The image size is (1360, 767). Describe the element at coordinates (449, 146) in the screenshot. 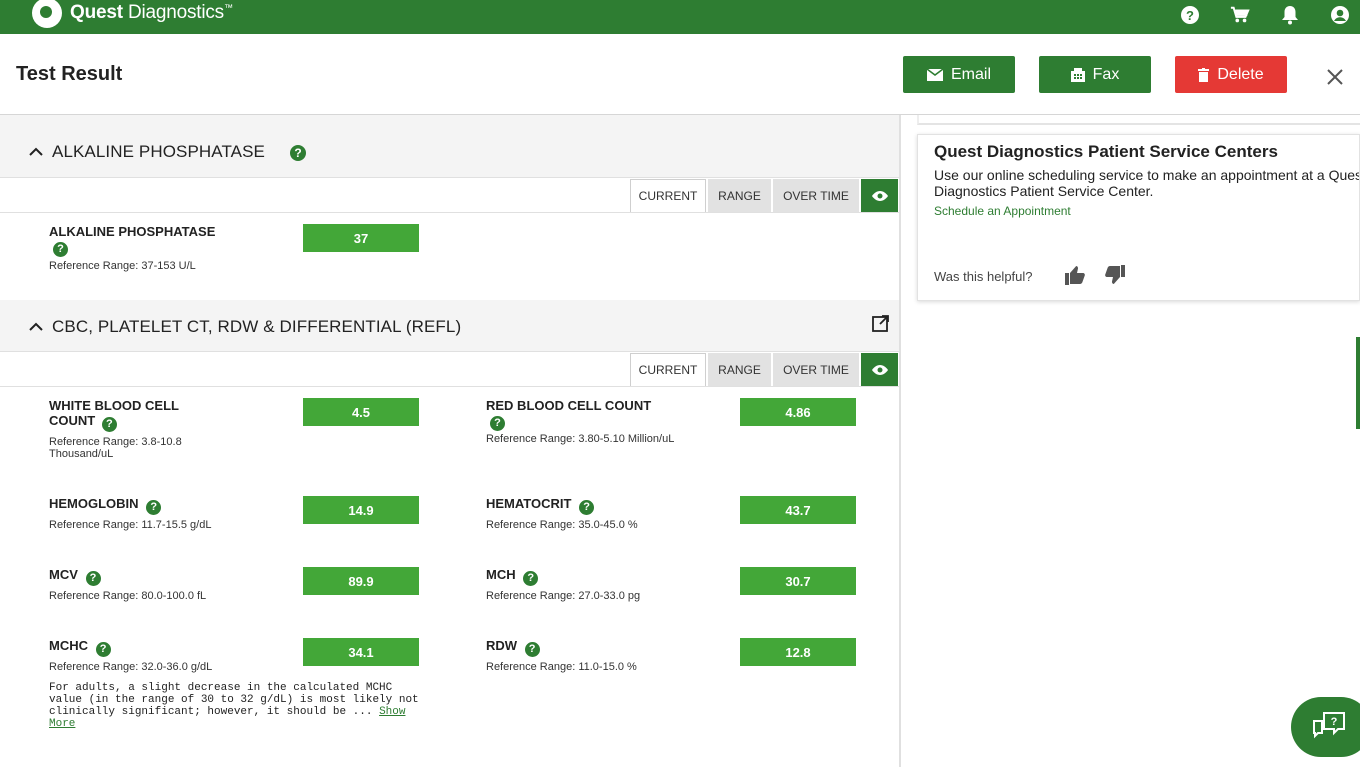

I see `section-header-alkaline-phosphatase: ALKALINE PHOSPHATASE ?` at that location.